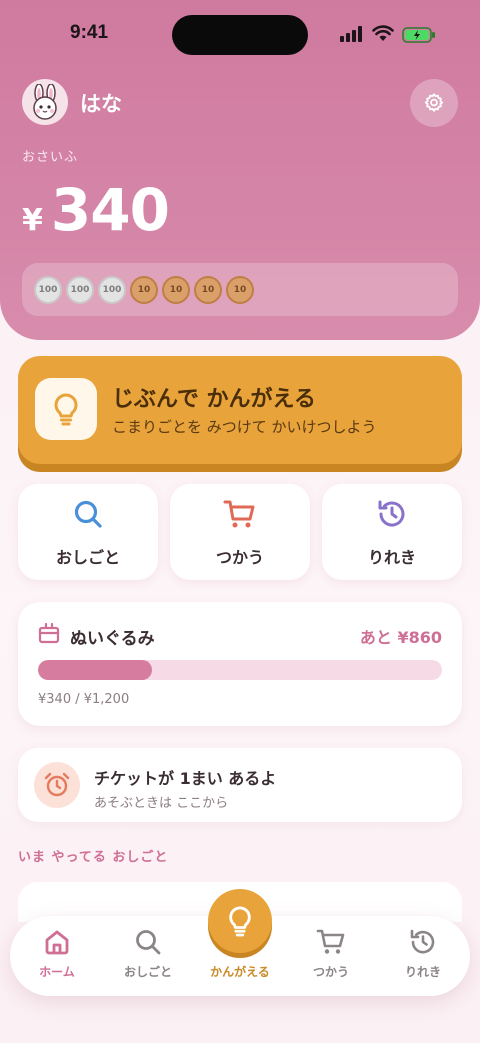 The image size is (480, 1043). Describe the element at coordinates (49, 633) in the screenshot. I see `gift-icon` at that location.